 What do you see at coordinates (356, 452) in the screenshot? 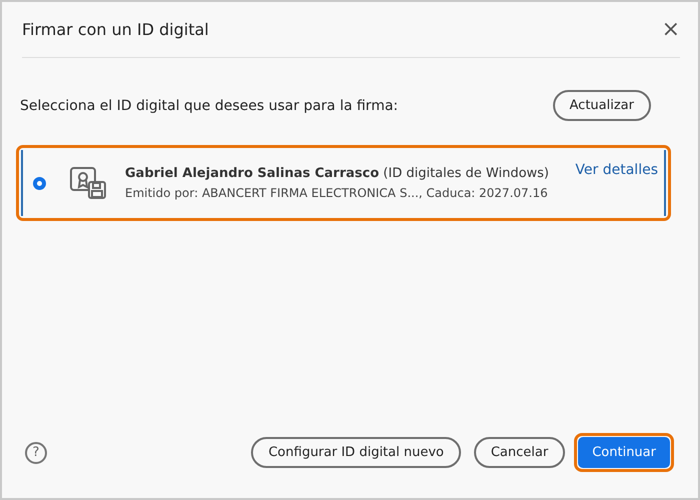
I see `dialog-button: Configurar ID digital nuevo` at bounding box center [356, 452].